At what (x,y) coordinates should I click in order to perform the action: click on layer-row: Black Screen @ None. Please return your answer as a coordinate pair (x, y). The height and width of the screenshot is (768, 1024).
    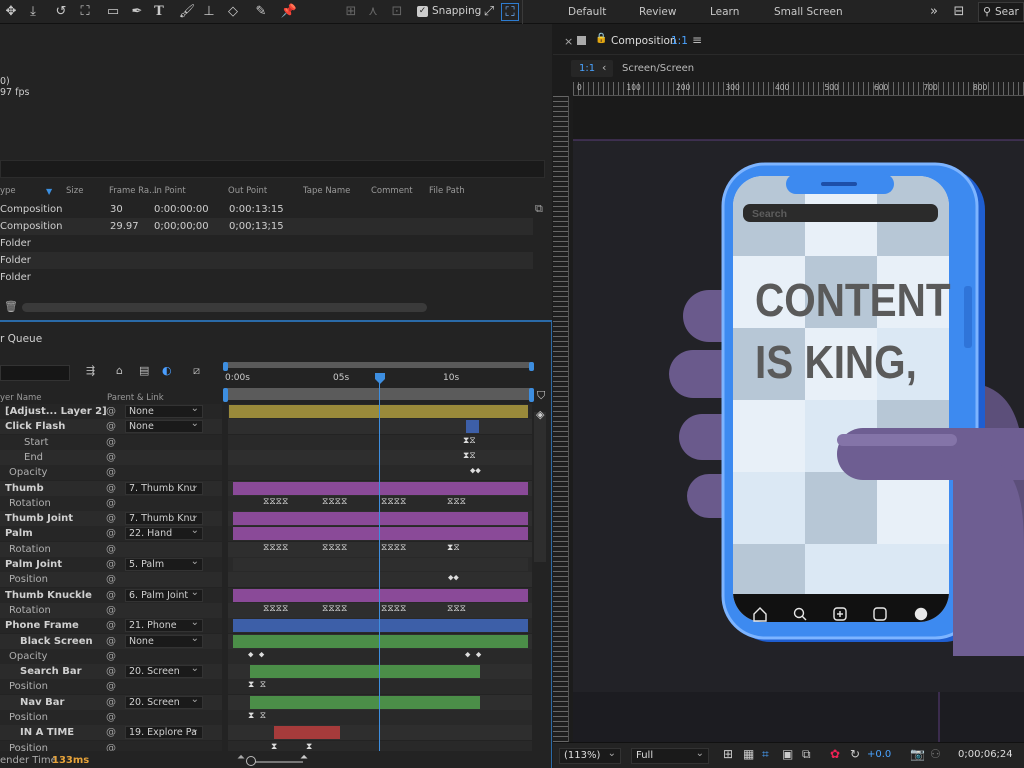
    Looking at the image, I should click on (111, 641).